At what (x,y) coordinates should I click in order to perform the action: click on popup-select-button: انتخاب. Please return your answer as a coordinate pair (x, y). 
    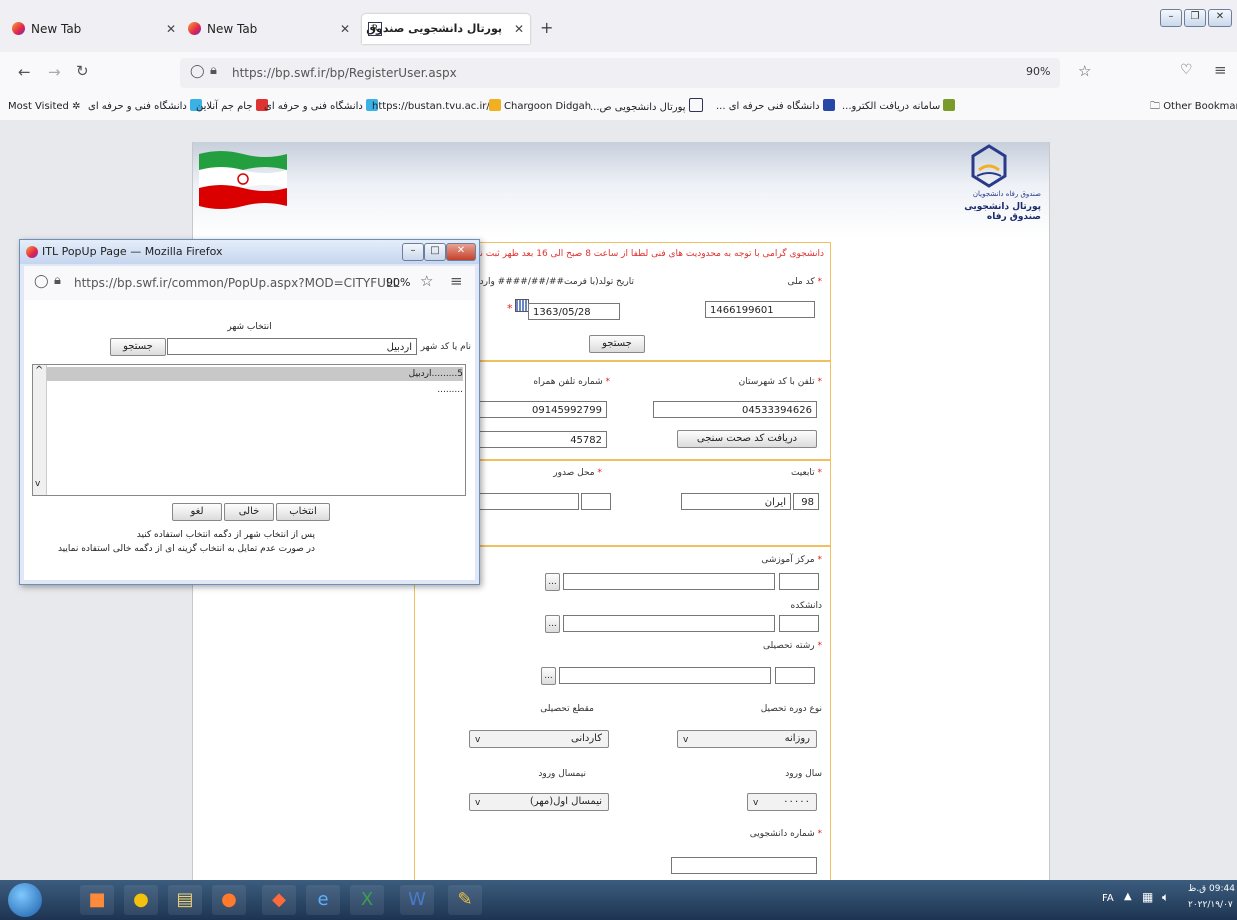
    Looking at the image, I should click on (303, 512).